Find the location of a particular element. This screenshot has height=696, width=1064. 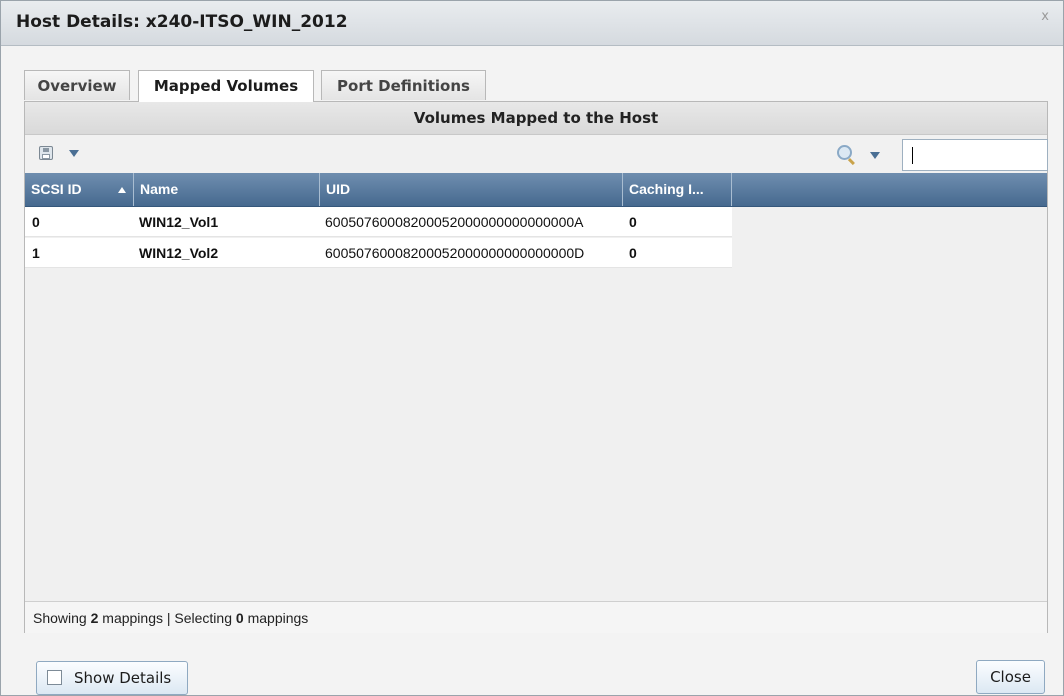

tab-port-definitions: Port Definitions is located at coordinates (403, 85).